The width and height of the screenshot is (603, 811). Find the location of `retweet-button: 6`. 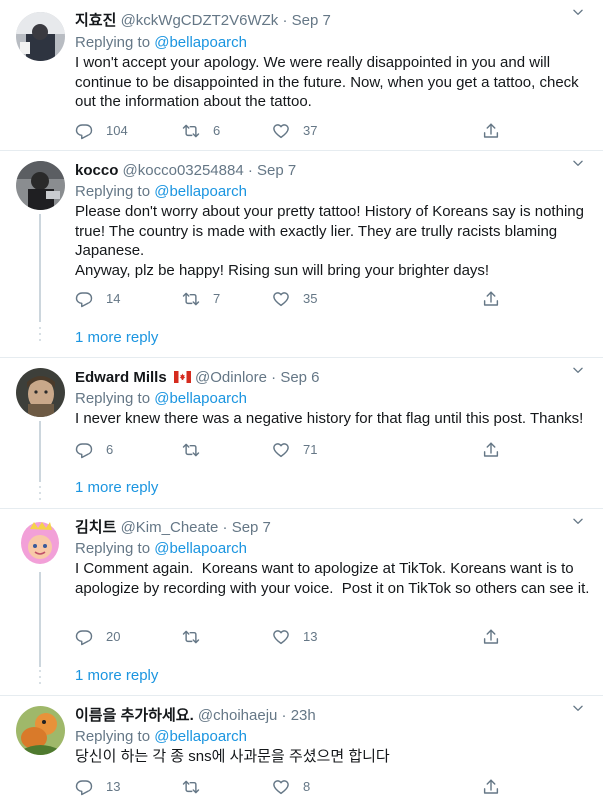

retweet-button: 6 is located at coordinates (201, 131).